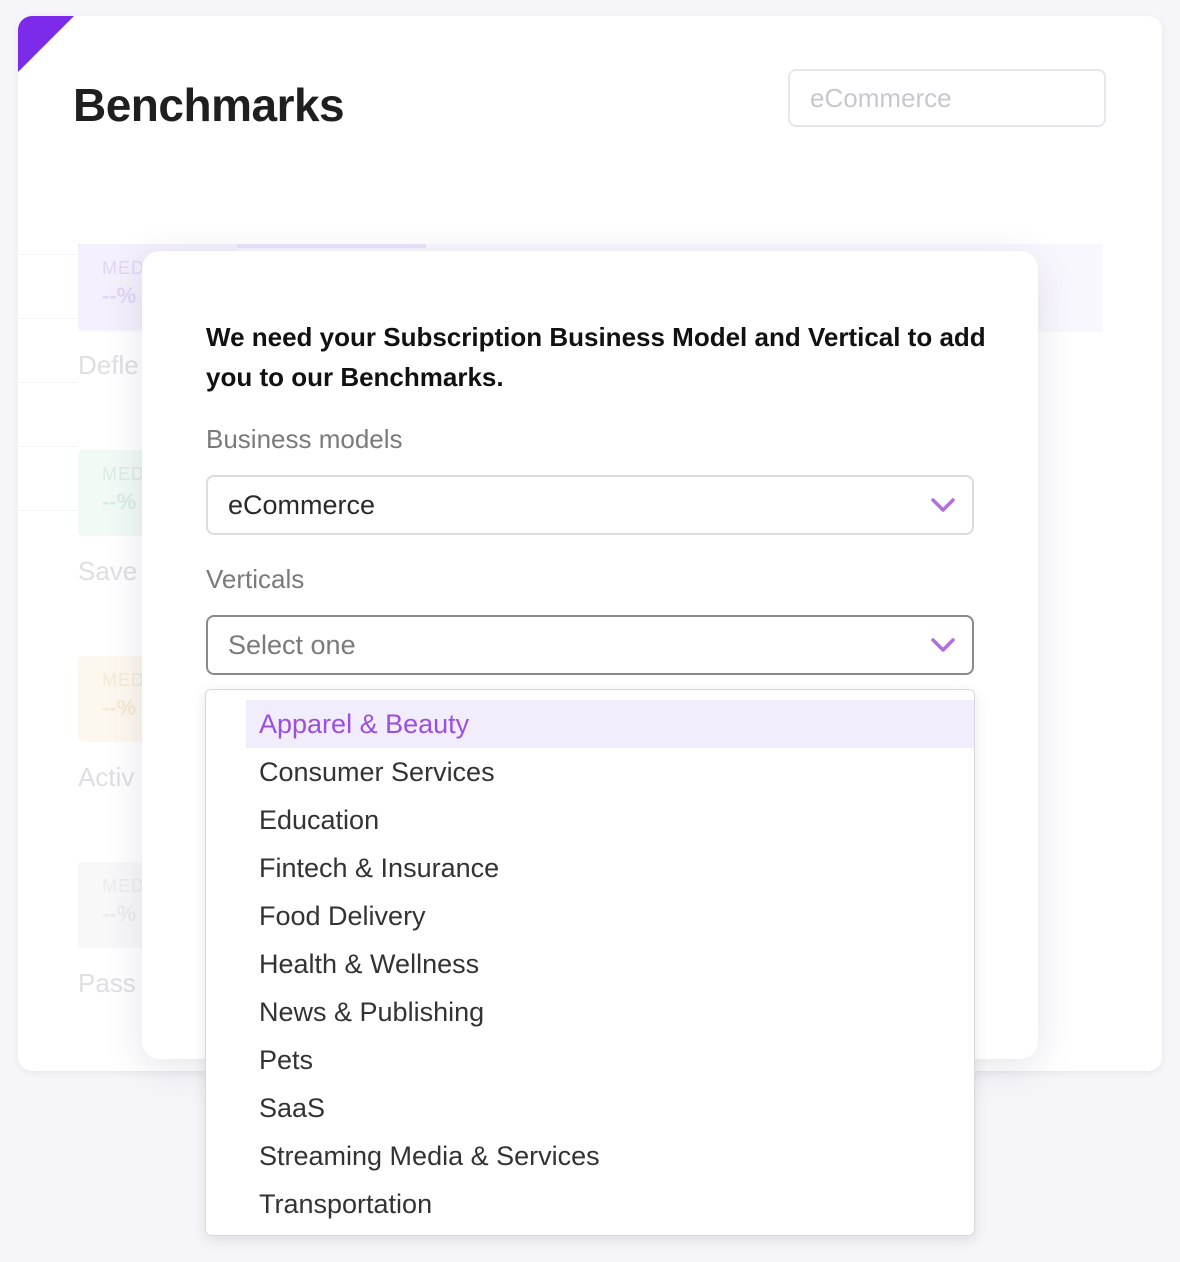 This screenshot has width=1180, height=1262. What do you see at coordinates (302, 505) in the screenshot?
I see `business-models-value: eCommerce` at bounding box center [302, 505].